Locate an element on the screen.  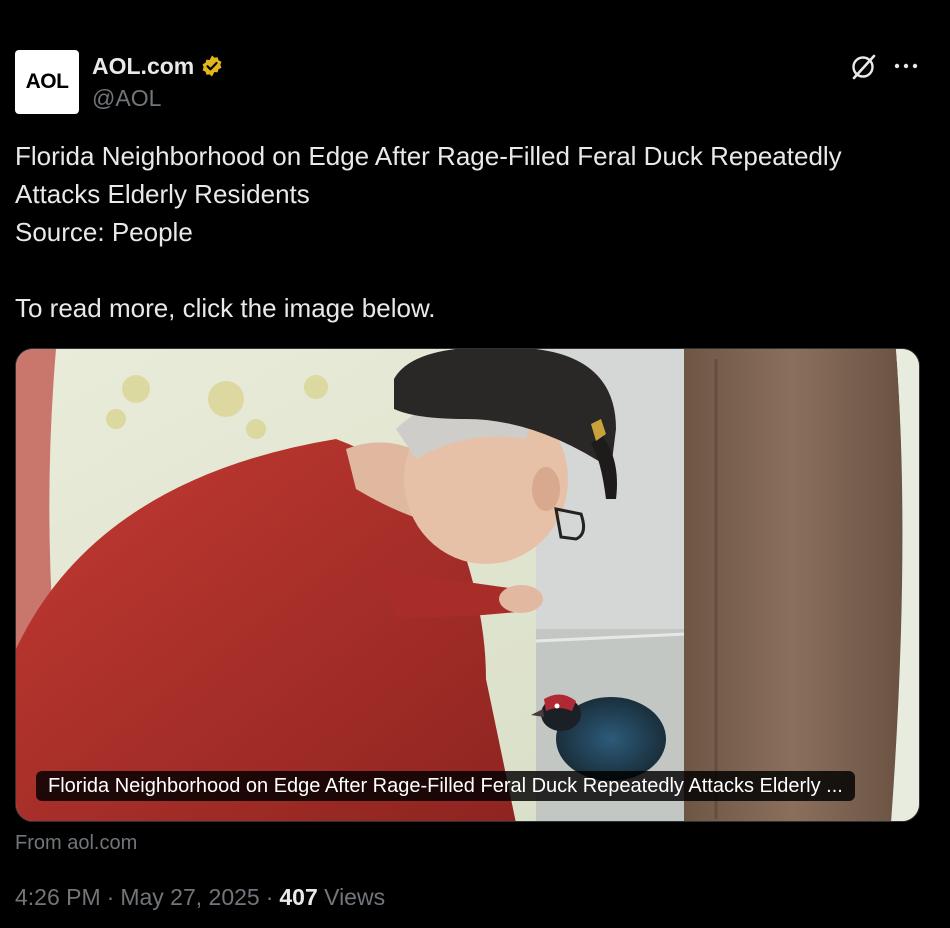
author-display-name: AOL.com is located at coordinates (143, 66).